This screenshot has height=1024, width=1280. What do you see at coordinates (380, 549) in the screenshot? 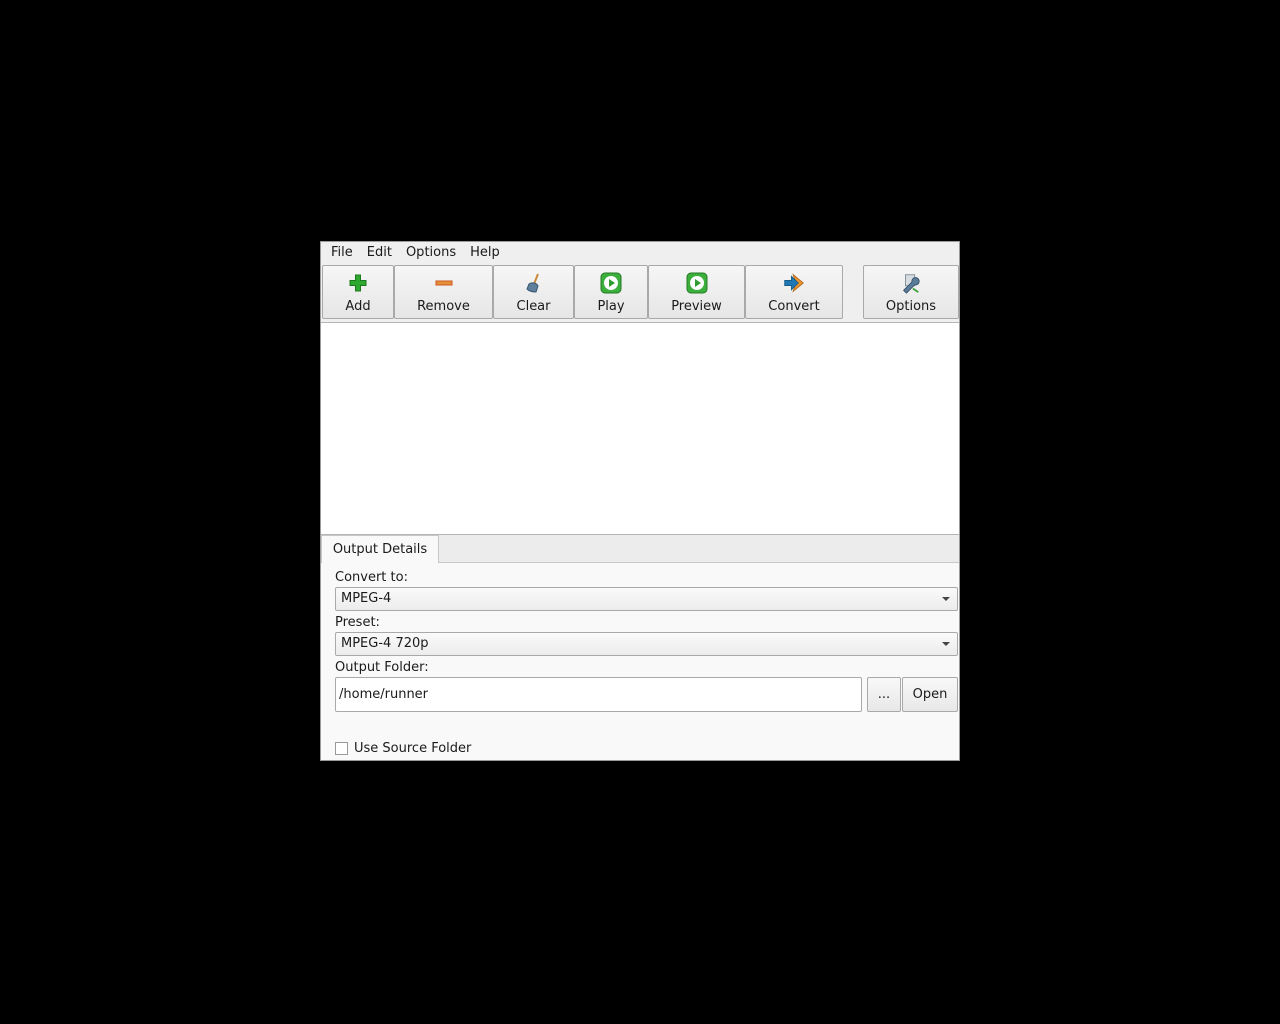
I see `tab-output-details: Output Details` at bounding box center [380, 549].